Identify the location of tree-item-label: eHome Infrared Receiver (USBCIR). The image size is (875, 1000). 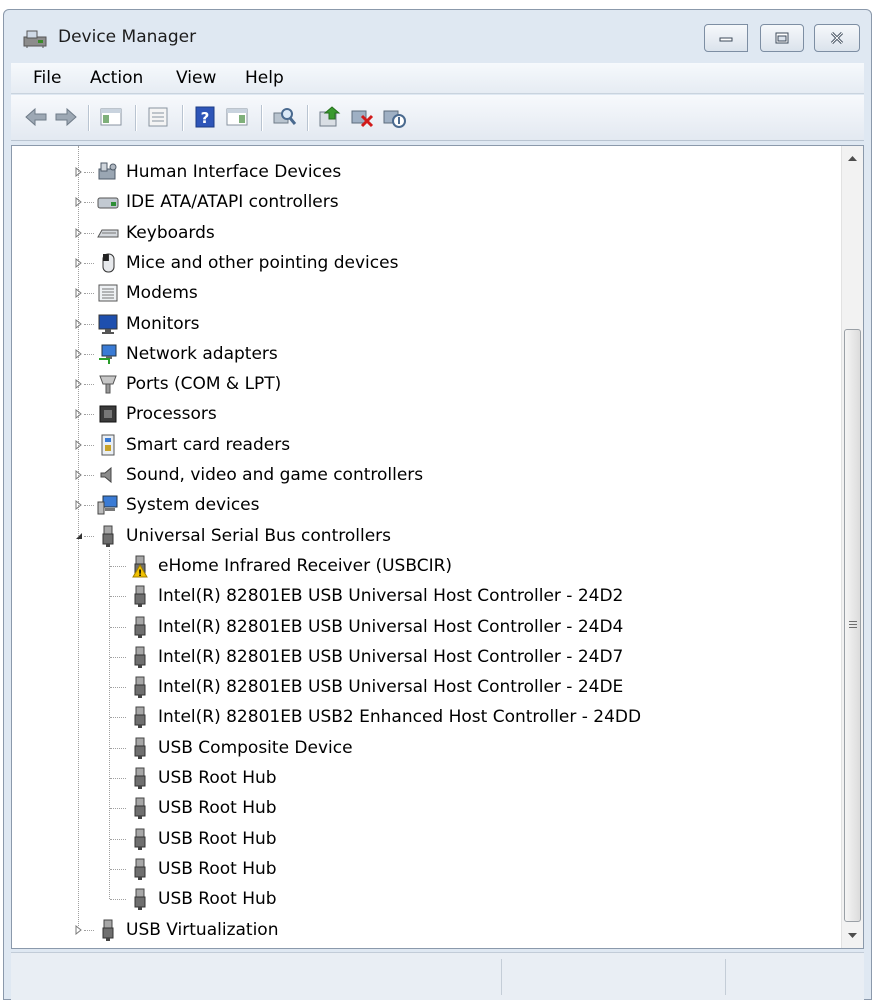
(305, 565).